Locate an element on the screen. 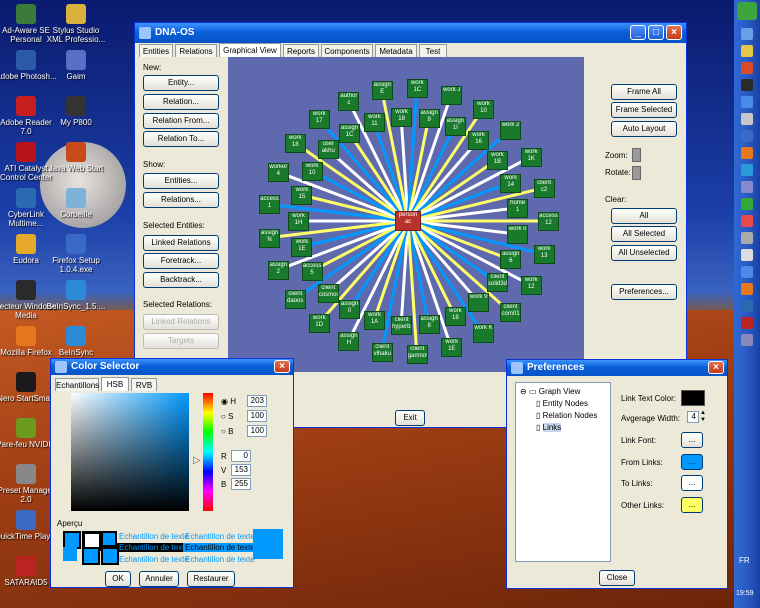 This screenshot has height=608, width=760. graph-node: assign 6 is located at coordinates (511, 260).